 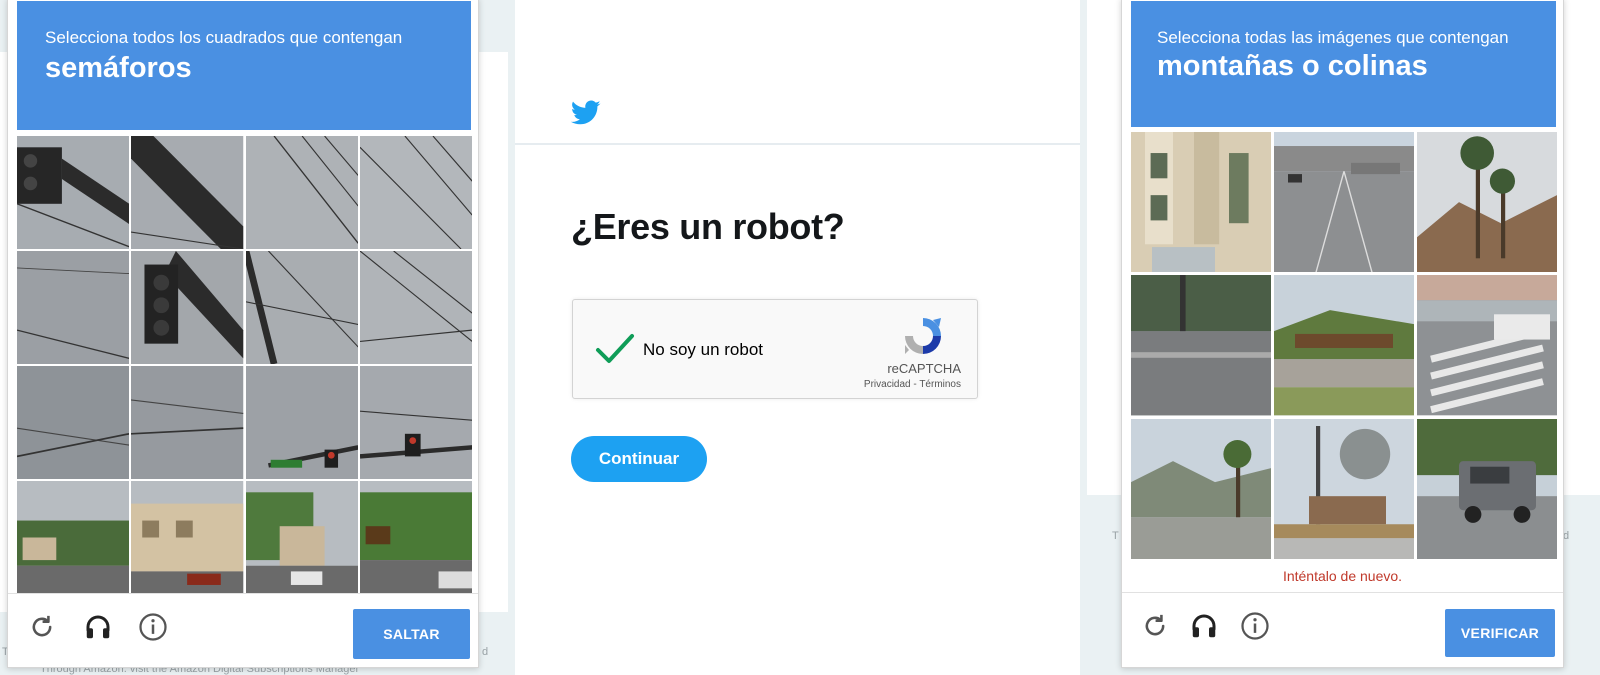 What do you see at coordinates (923, 338) in the screenshot?
I see `recaptcha-logo-icon` at bounding box center [923, 338].